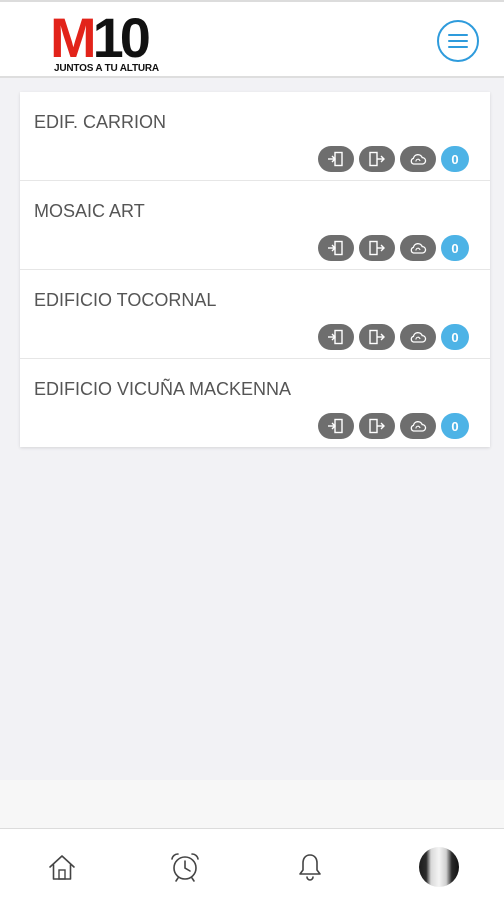 This screenshot has height=900, width=504. Describe the element at coordinates (106, 68) in the screenshot. I see `logo-tagline: JUNTOS A TU ALTURA` at that location.